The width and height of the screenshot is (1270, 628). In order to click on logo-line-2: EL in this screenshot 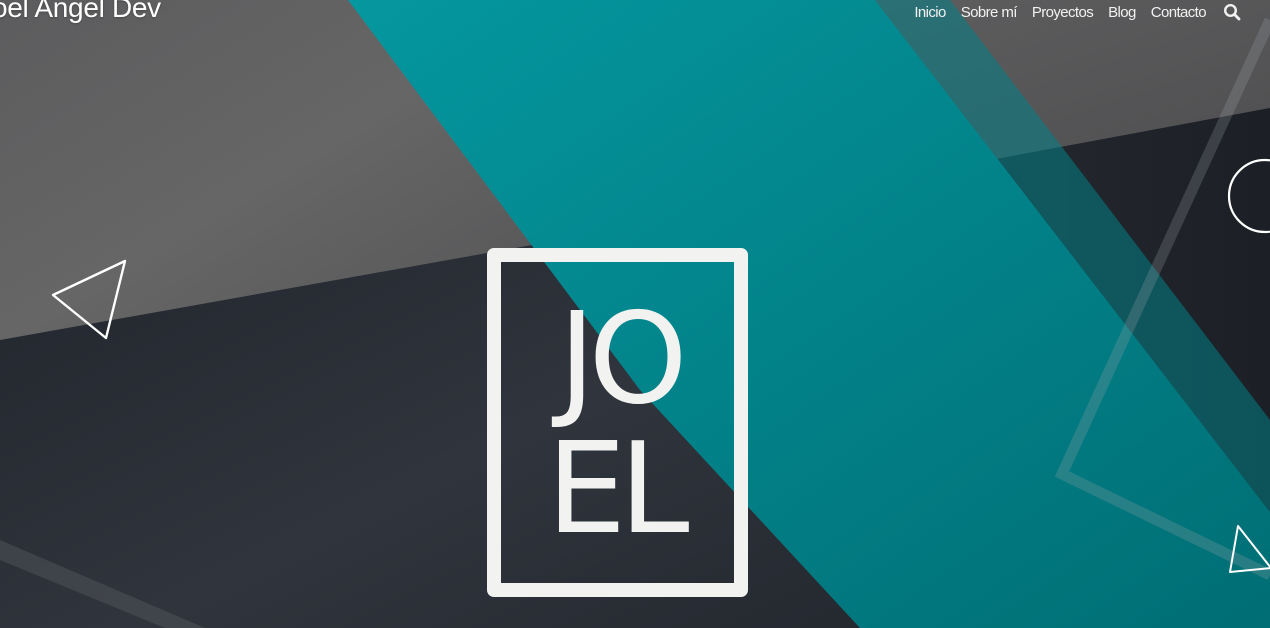, I will do `click(618, 488)`.